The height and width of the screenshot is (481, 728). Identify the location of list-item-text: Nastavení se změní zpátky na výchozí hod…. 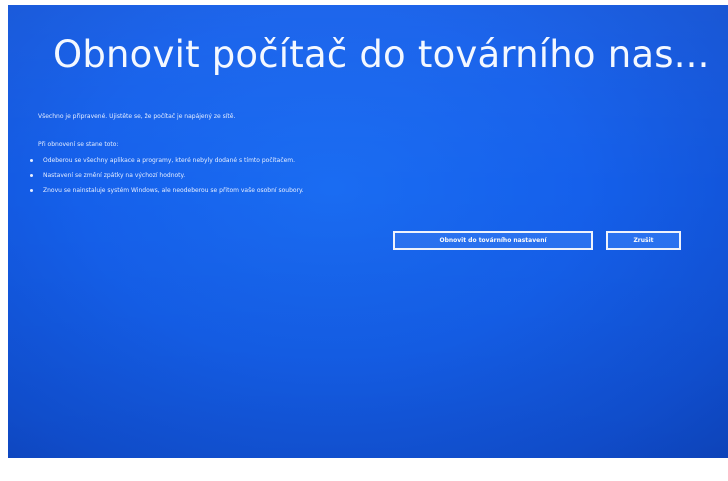
(114, 175).